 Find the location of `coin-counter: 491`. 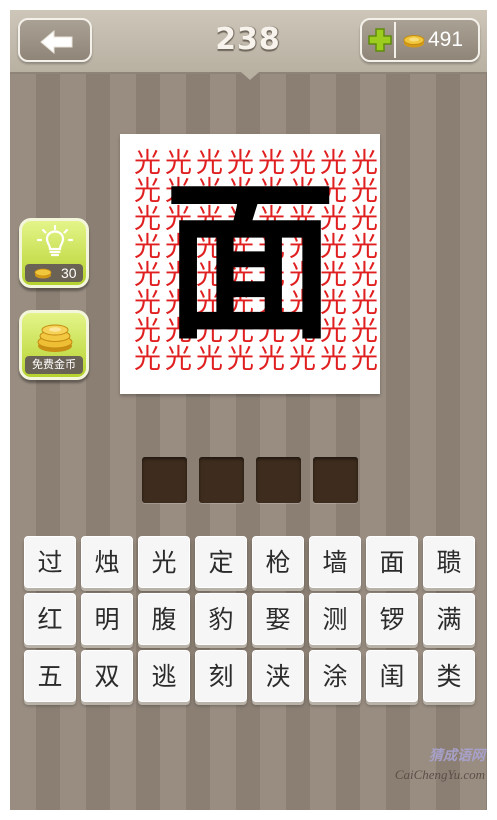

coin-counter: 491 is located at coordinates (420, 40).